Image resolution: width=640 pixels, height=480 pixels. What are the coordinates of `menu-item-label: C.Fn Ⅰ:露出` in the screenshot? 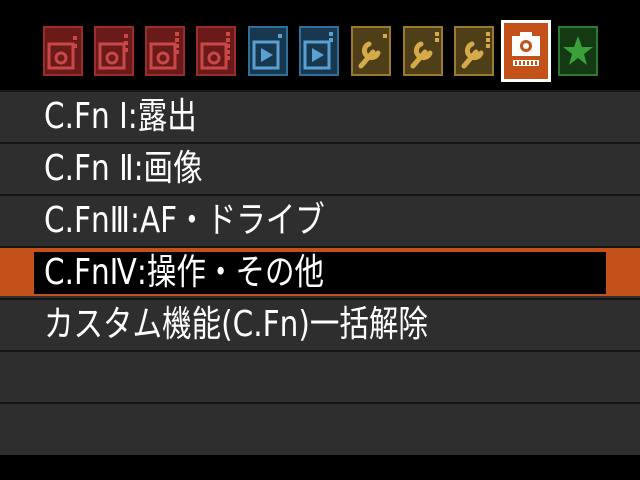 It's located at (120, 116).